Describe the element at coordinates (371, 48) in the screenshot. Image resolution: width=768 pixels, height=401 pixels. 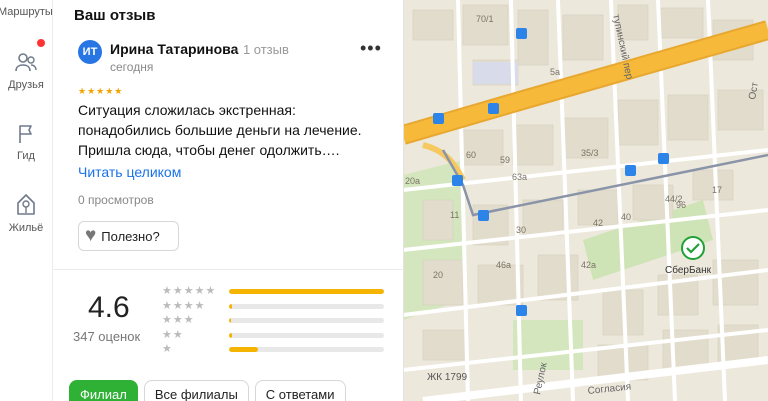
I see `more-menu-icon: •••` at that location.